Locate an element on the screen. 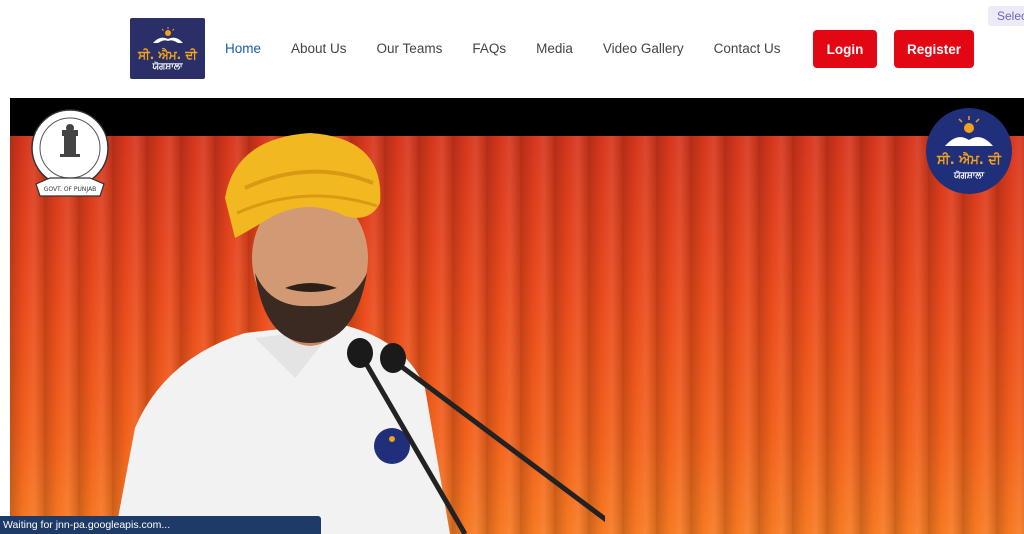 The width and height of the screenshot is (1024, 534). badge-text-line1: ਸੀ. ਐਮ. ਦੀ is located at coordinates (969, 159).